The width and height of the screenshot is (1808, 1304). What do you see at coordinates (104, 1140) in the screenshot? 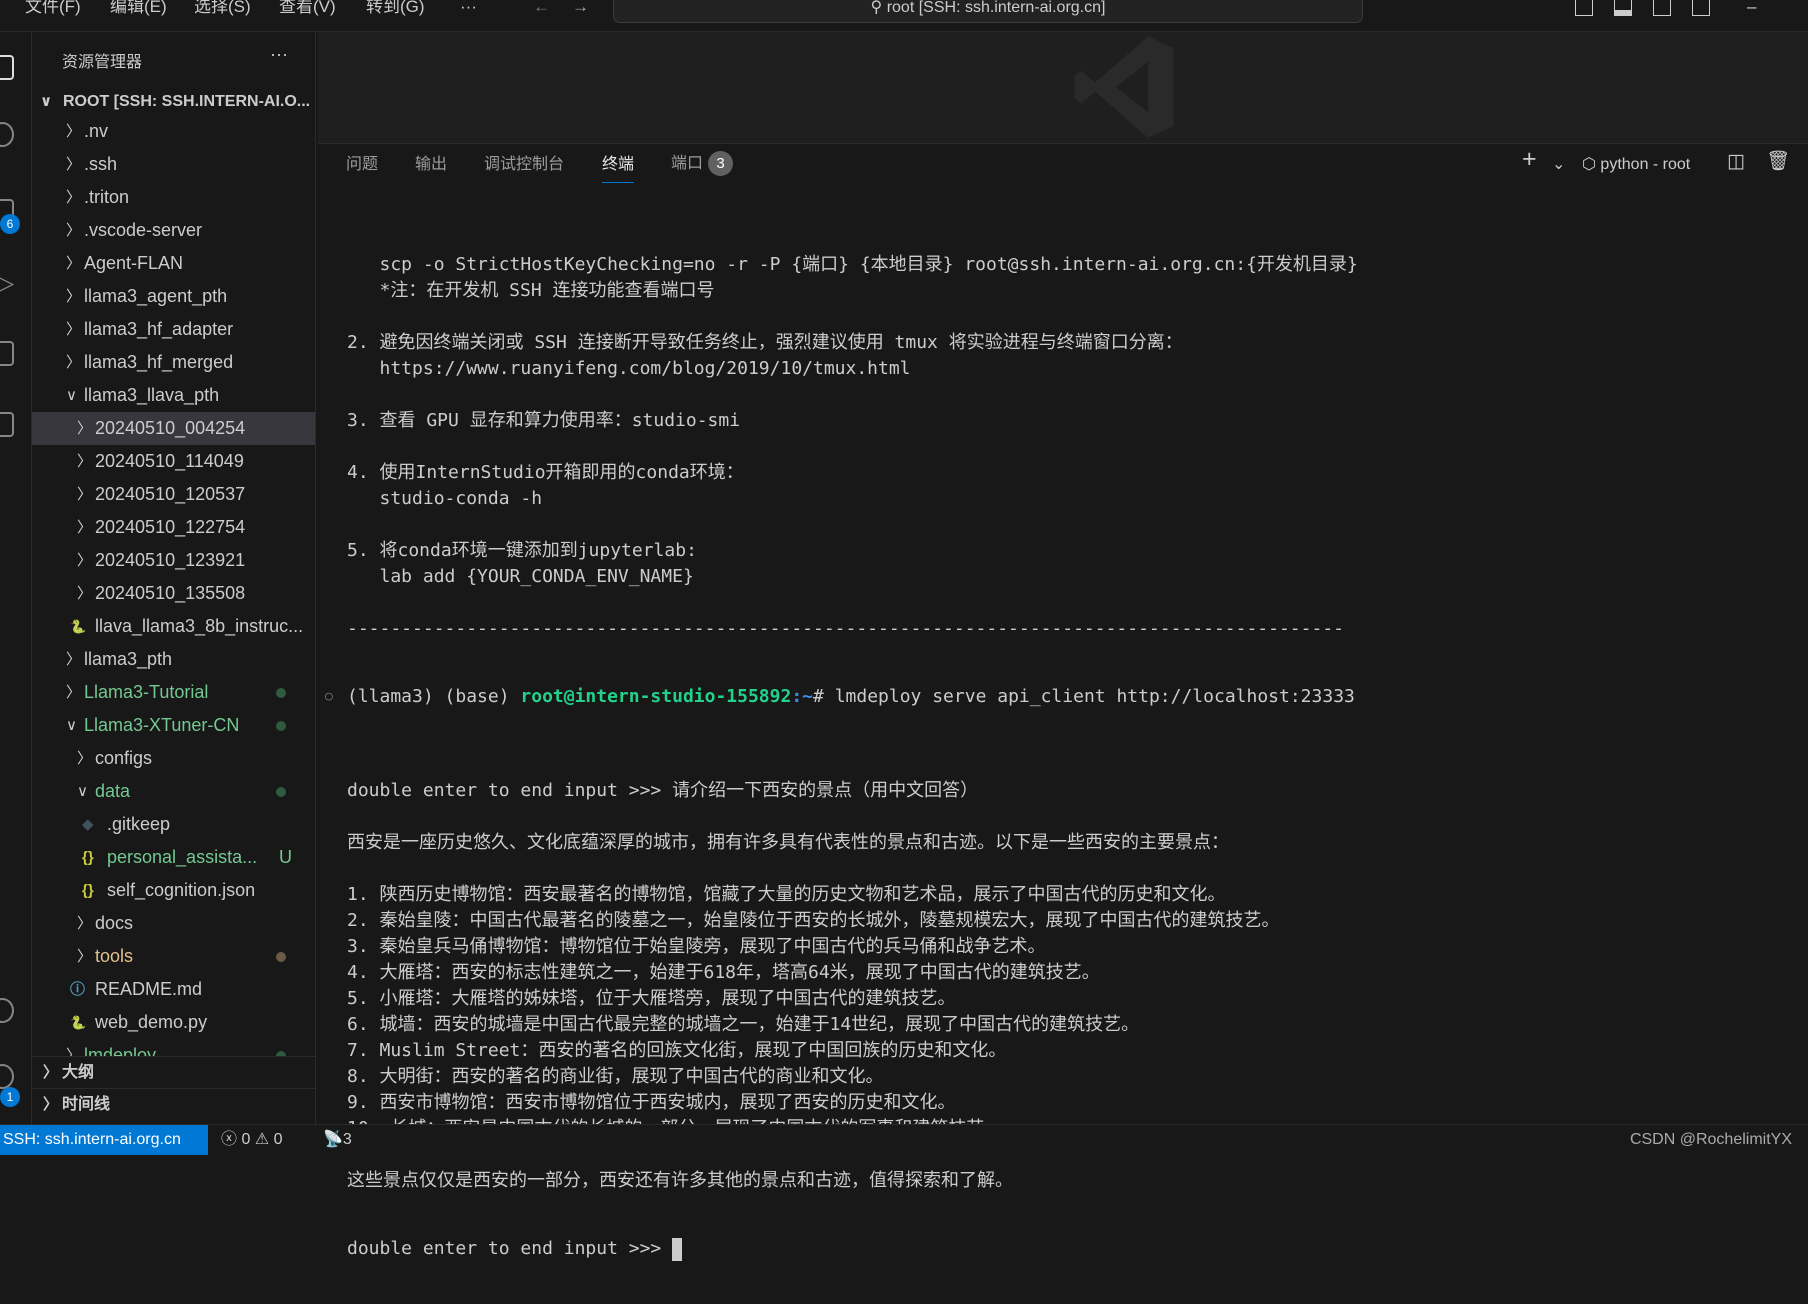
I see `remote-indicator: SSH: ssh.intern-ai.org.cn` at bounding box center [104, 1140].